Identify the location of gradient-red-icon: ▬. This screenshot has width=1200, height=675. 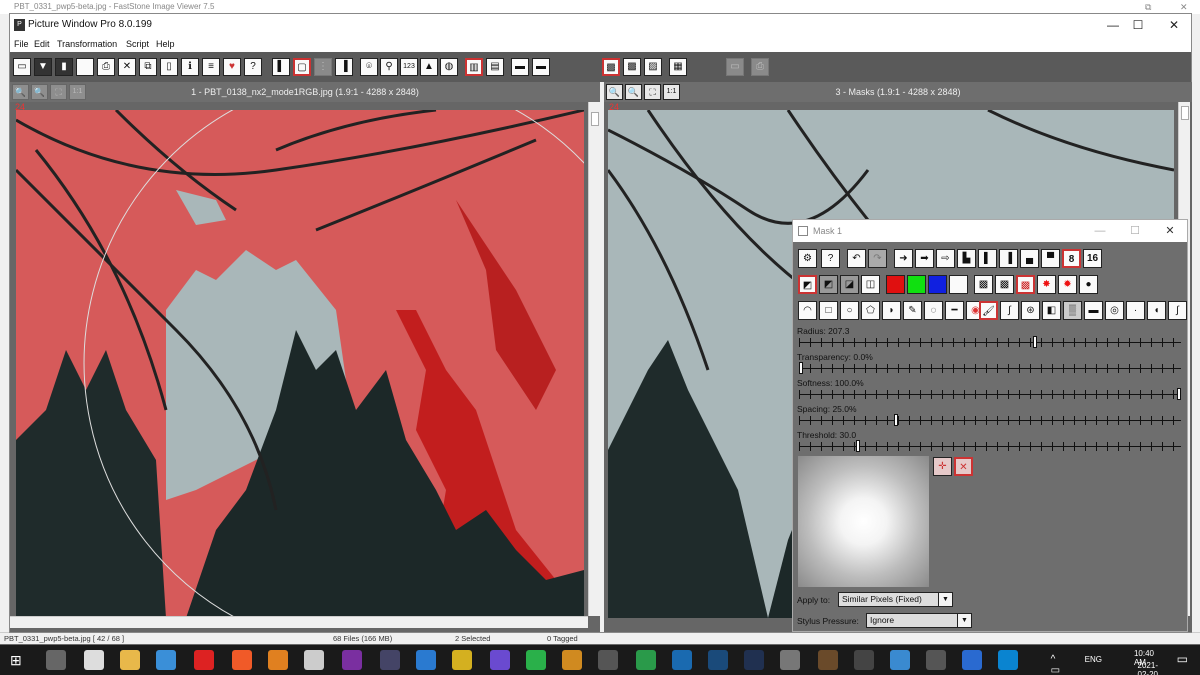
(541, 67).